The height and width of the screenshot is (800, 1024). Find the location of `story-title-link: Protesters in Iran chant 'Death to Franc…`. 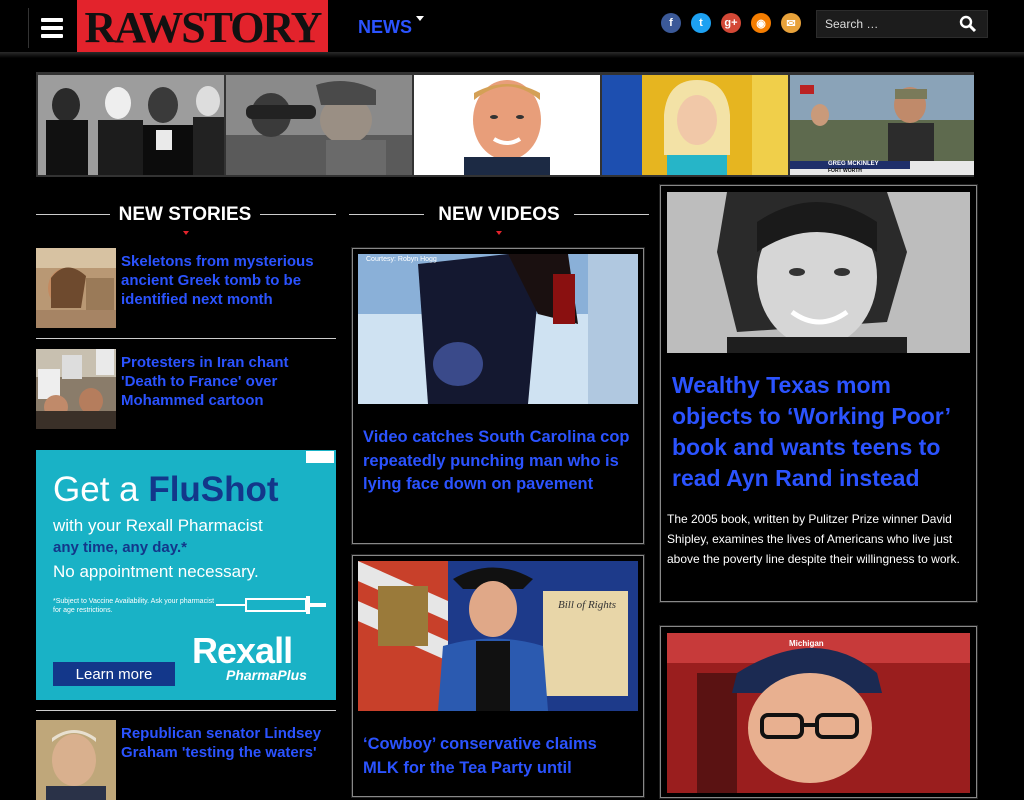

story-title-link: Protesters in Iran chant 'Death to Franc… is located at coordinates (228, 381).